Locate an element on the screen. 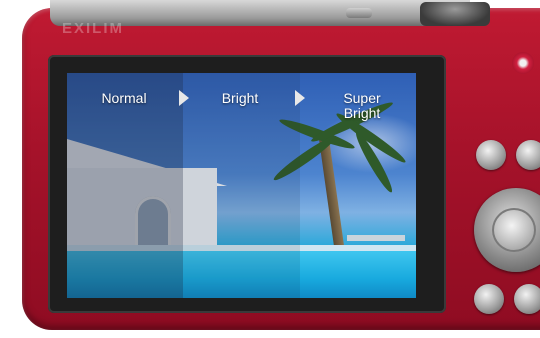 Image resolution: width=540 pixels, height=338 pixels. option-bright-label: Bright is located at coordinates (240, 98).